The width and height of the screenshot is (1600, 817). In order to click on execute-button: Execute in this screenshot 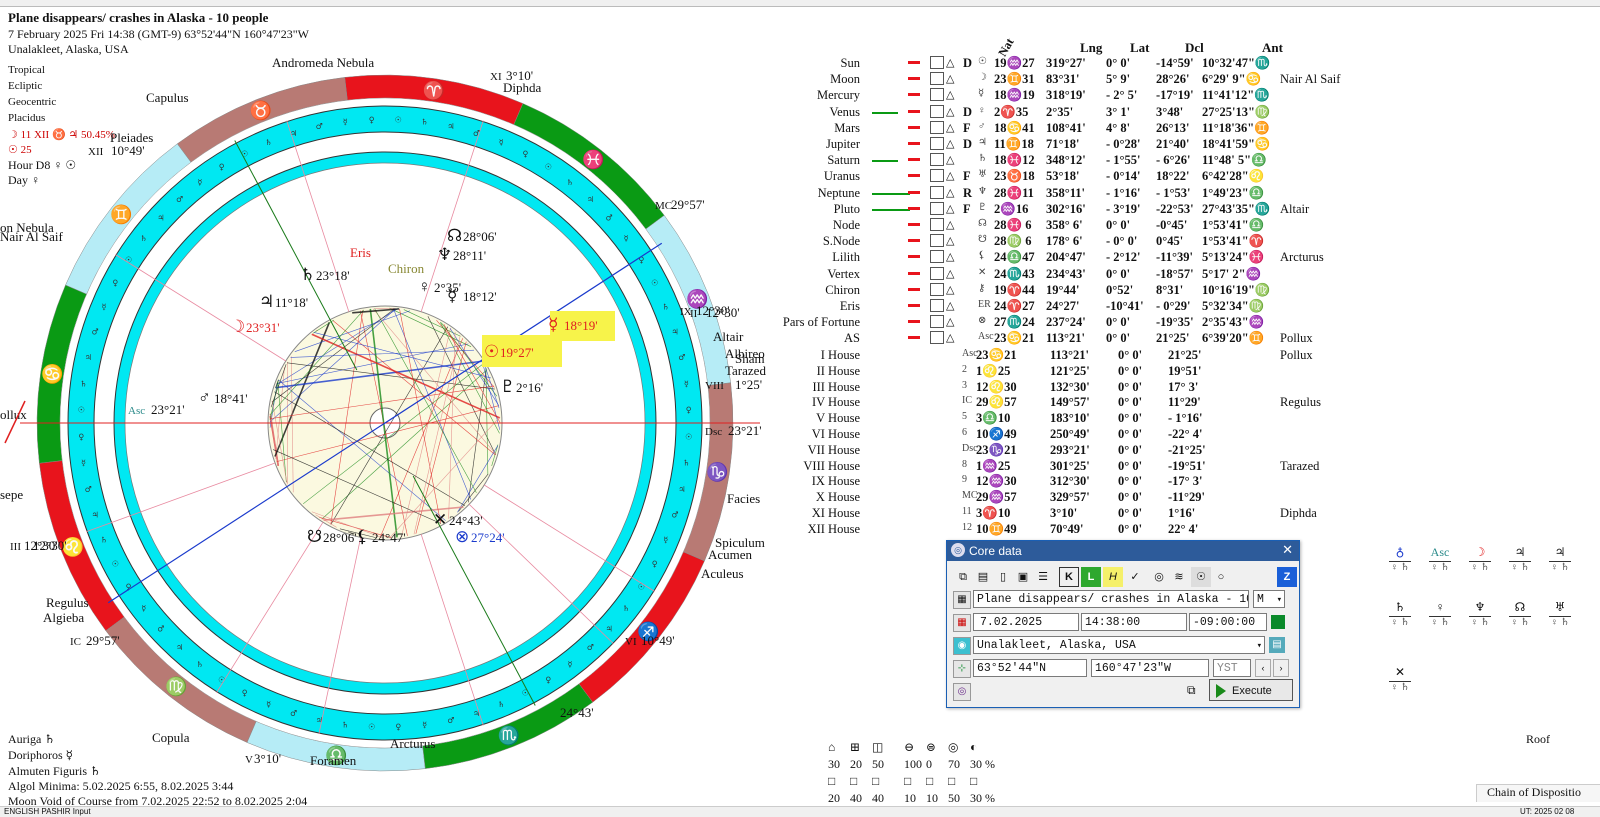, I will do `click(1251, 690)`.